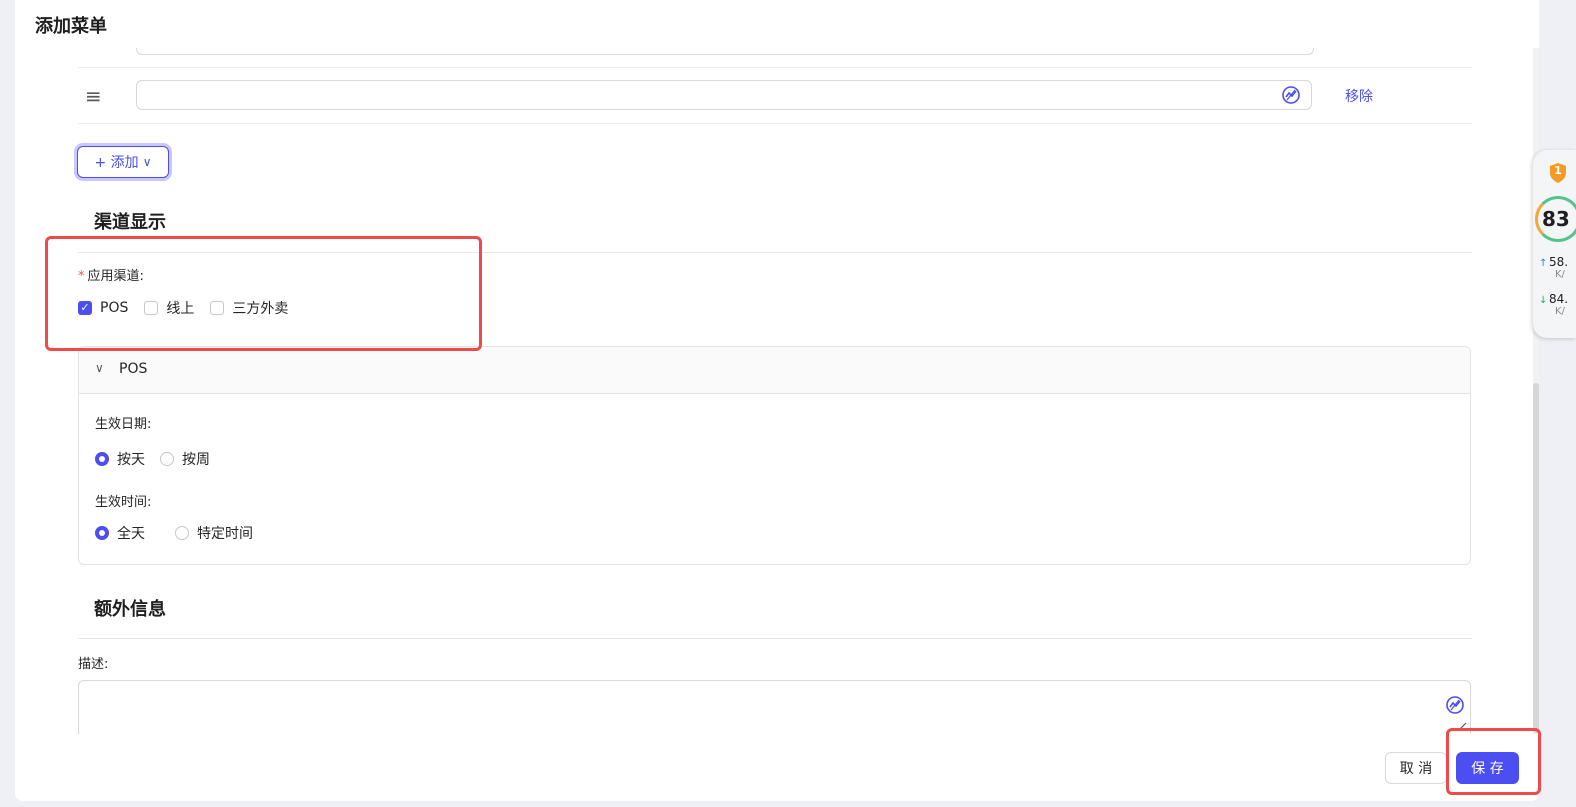  I want to click on description-label: 描述:, so click(93, 664).